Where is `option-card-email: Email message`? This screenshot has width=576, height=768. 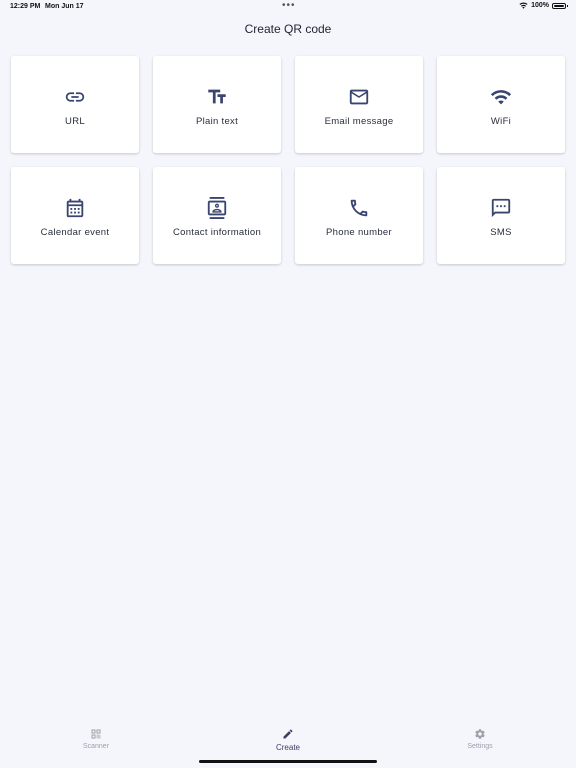
option-card-email: Email message is located at coordinates (359, 104).